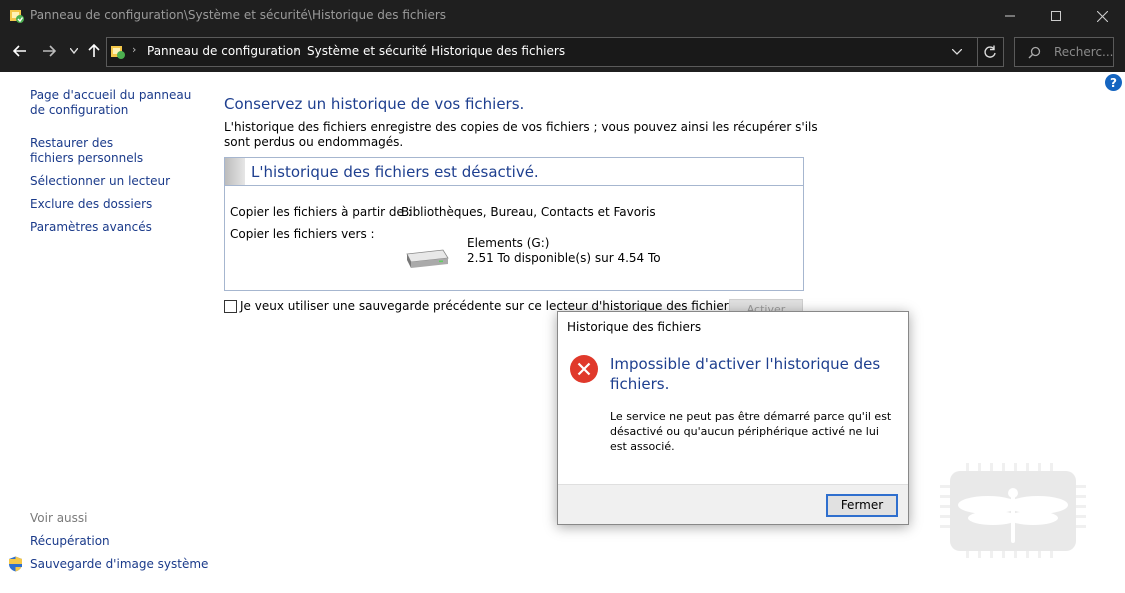 Image resolution: width=1125 pixels, height=593 pixels. What do you see at coordinates (1034, 52) in the screenshot?
I see `search-icon` at bounding box center [1034, 52].